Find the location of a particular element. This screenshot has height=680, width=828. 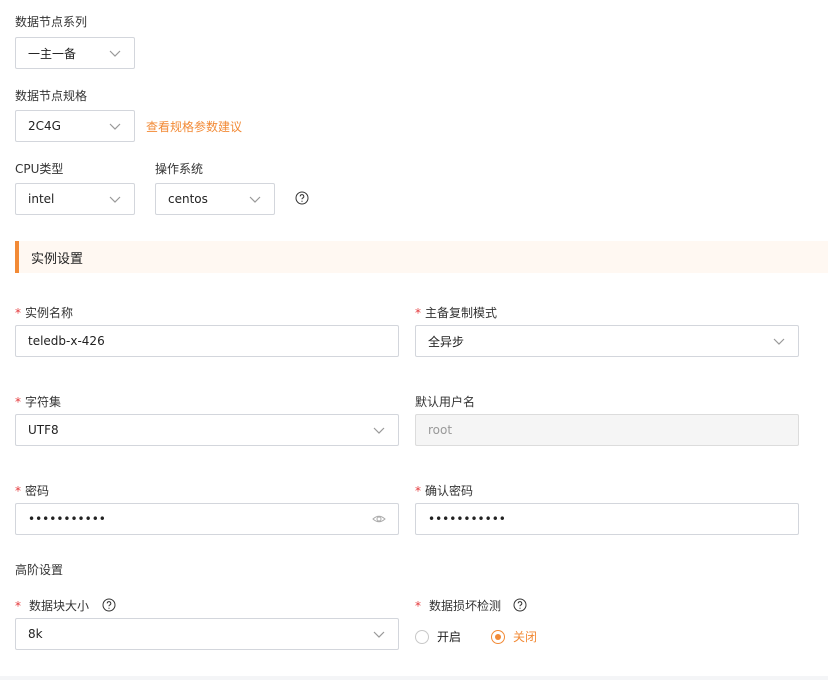

instance-settings-section-header: 实例设置 is located at coordinates (421, 257).